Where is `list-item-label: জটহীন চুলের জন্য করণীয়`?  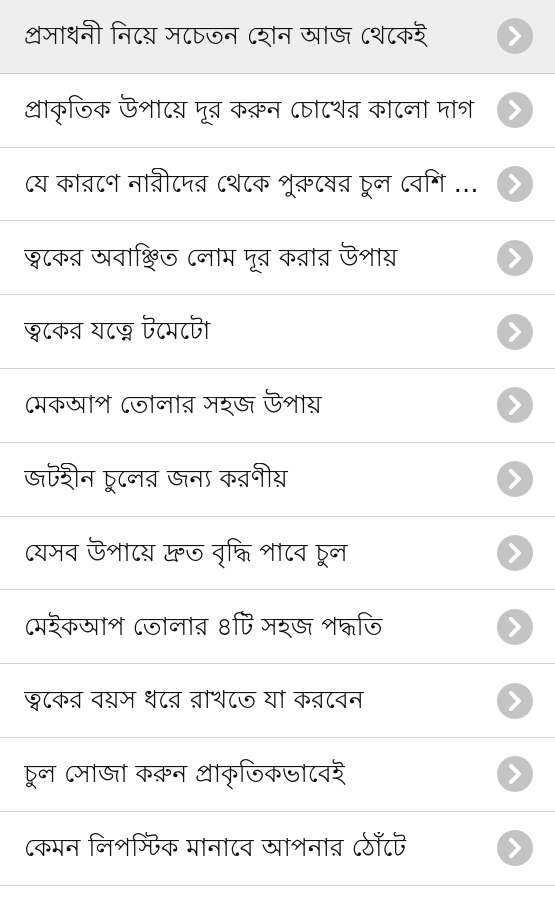
list-item-label: জটহীন চুলের জন্য করণীয় is located at coordinates (156, 478).